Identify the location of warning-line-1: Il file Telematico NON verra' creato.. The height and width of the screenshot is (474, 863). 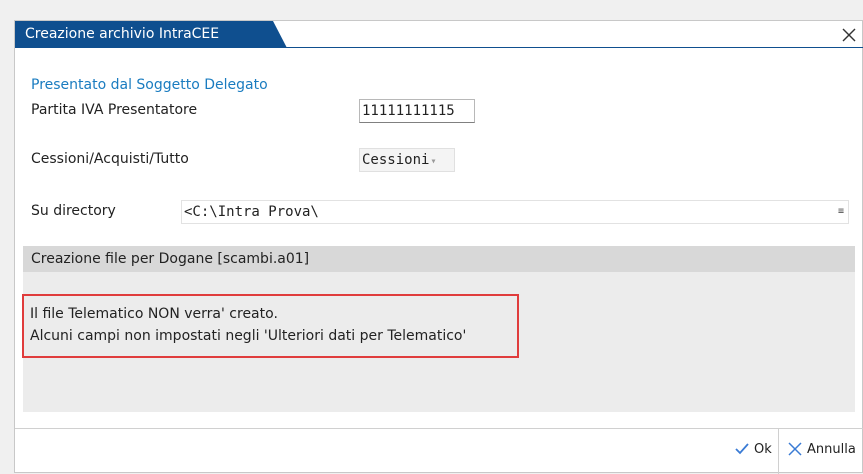
(154, 314).